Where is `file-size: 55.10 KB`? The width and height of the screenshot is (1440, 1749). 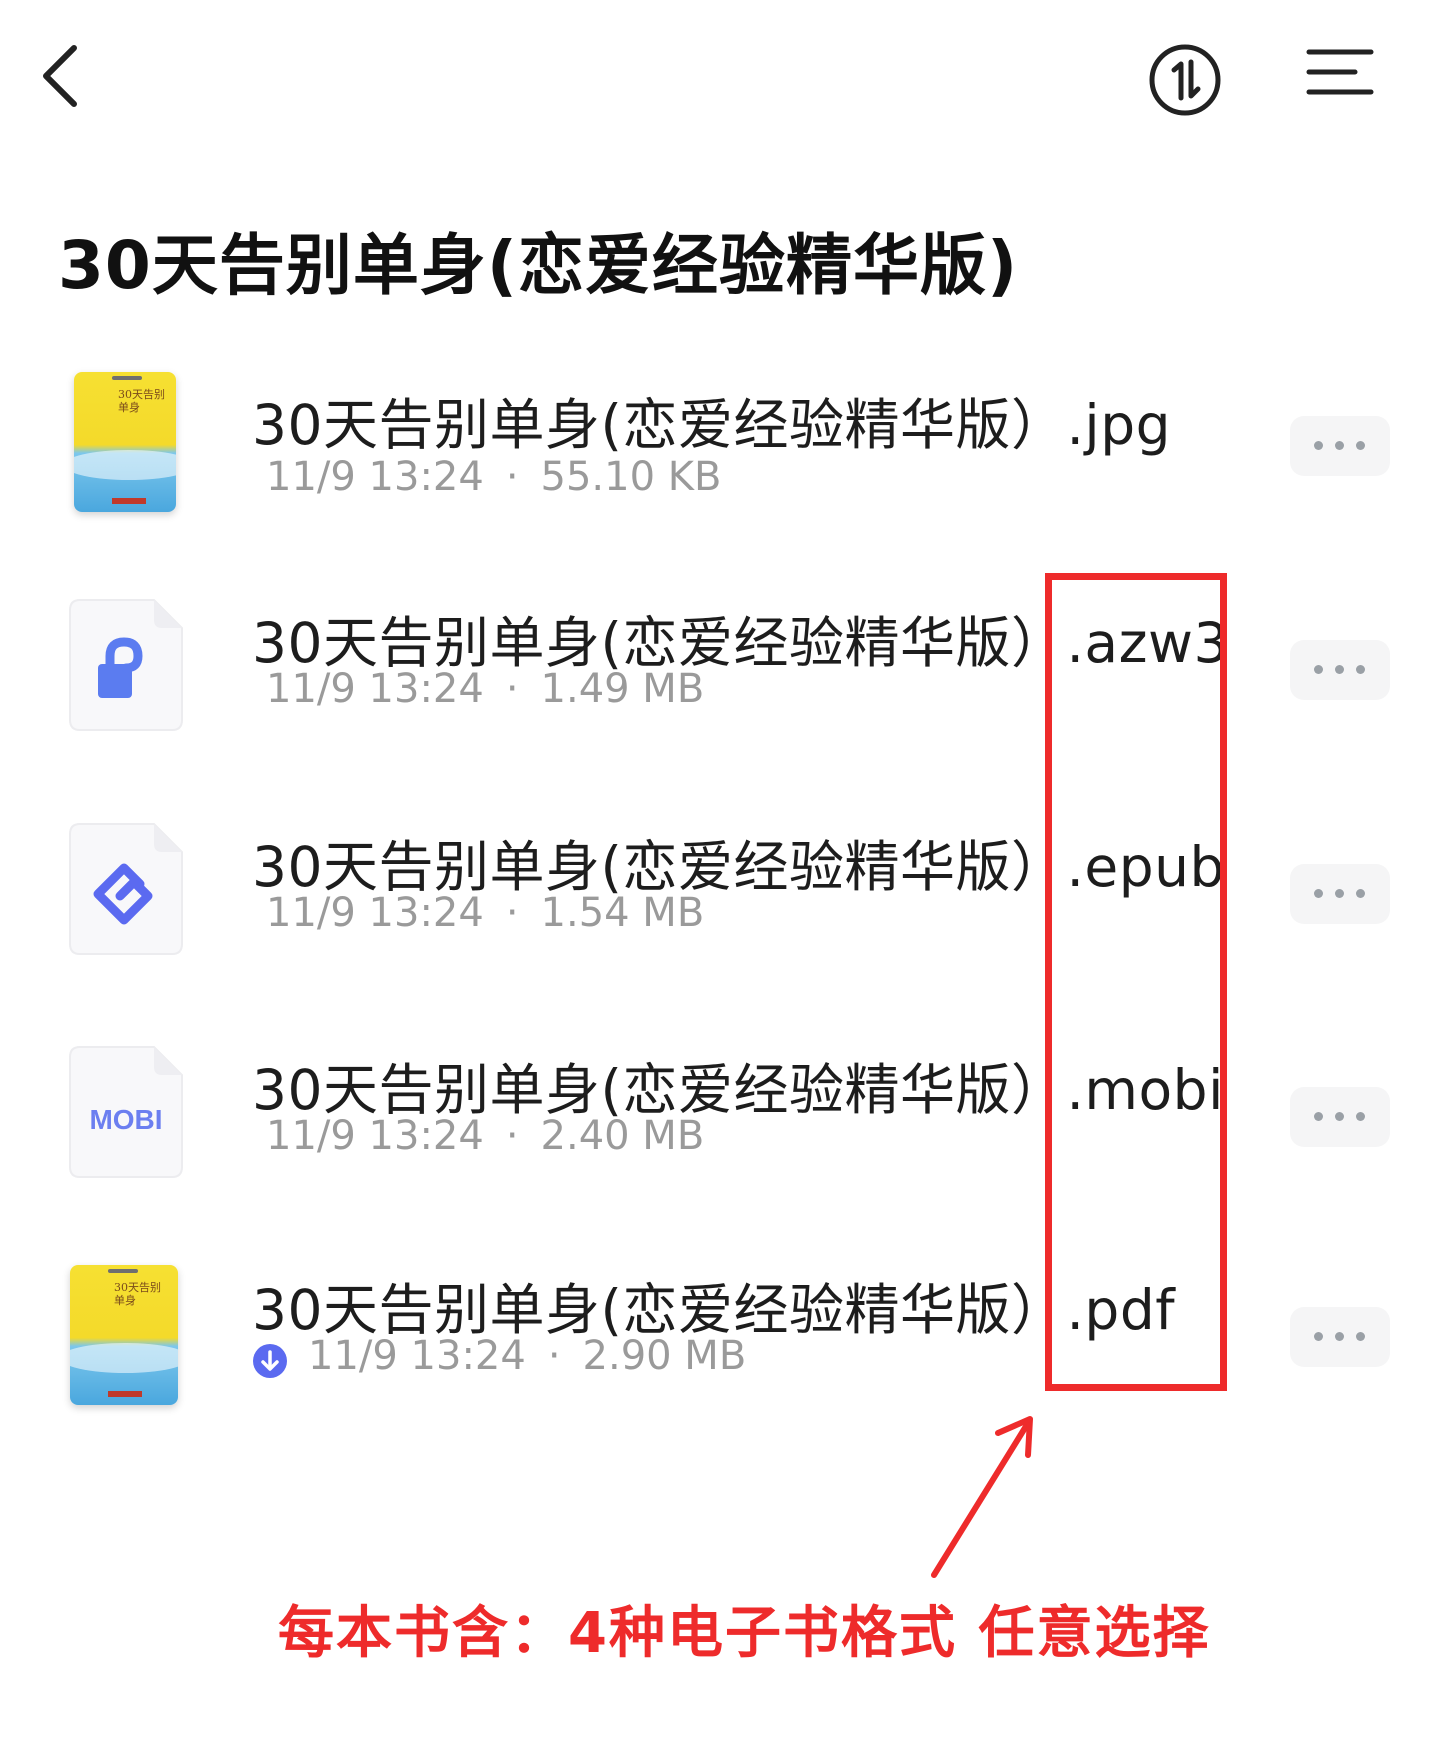 file-size: 55.10 KB is located at coordinates (631, 477).